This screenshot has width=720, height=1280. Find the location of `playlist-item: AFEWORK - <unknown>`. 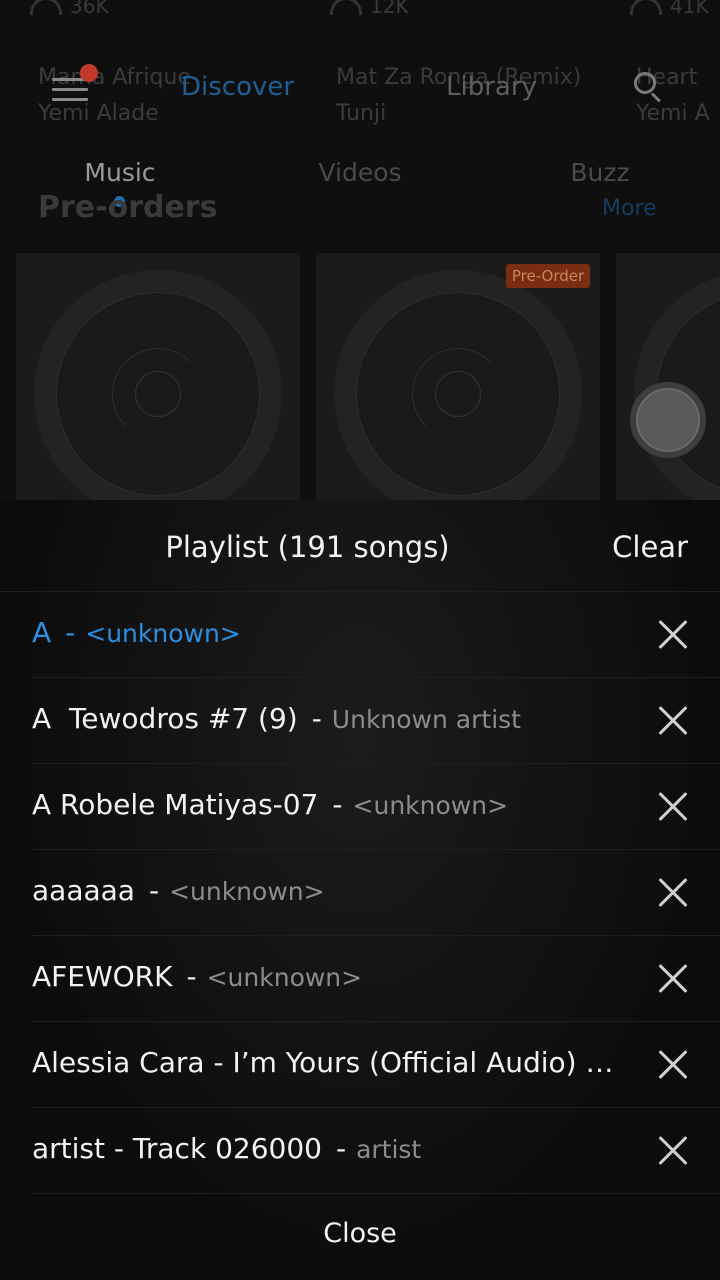

playlist-item: AFEWORK - <unknown> is located at coordinates (360, 979).